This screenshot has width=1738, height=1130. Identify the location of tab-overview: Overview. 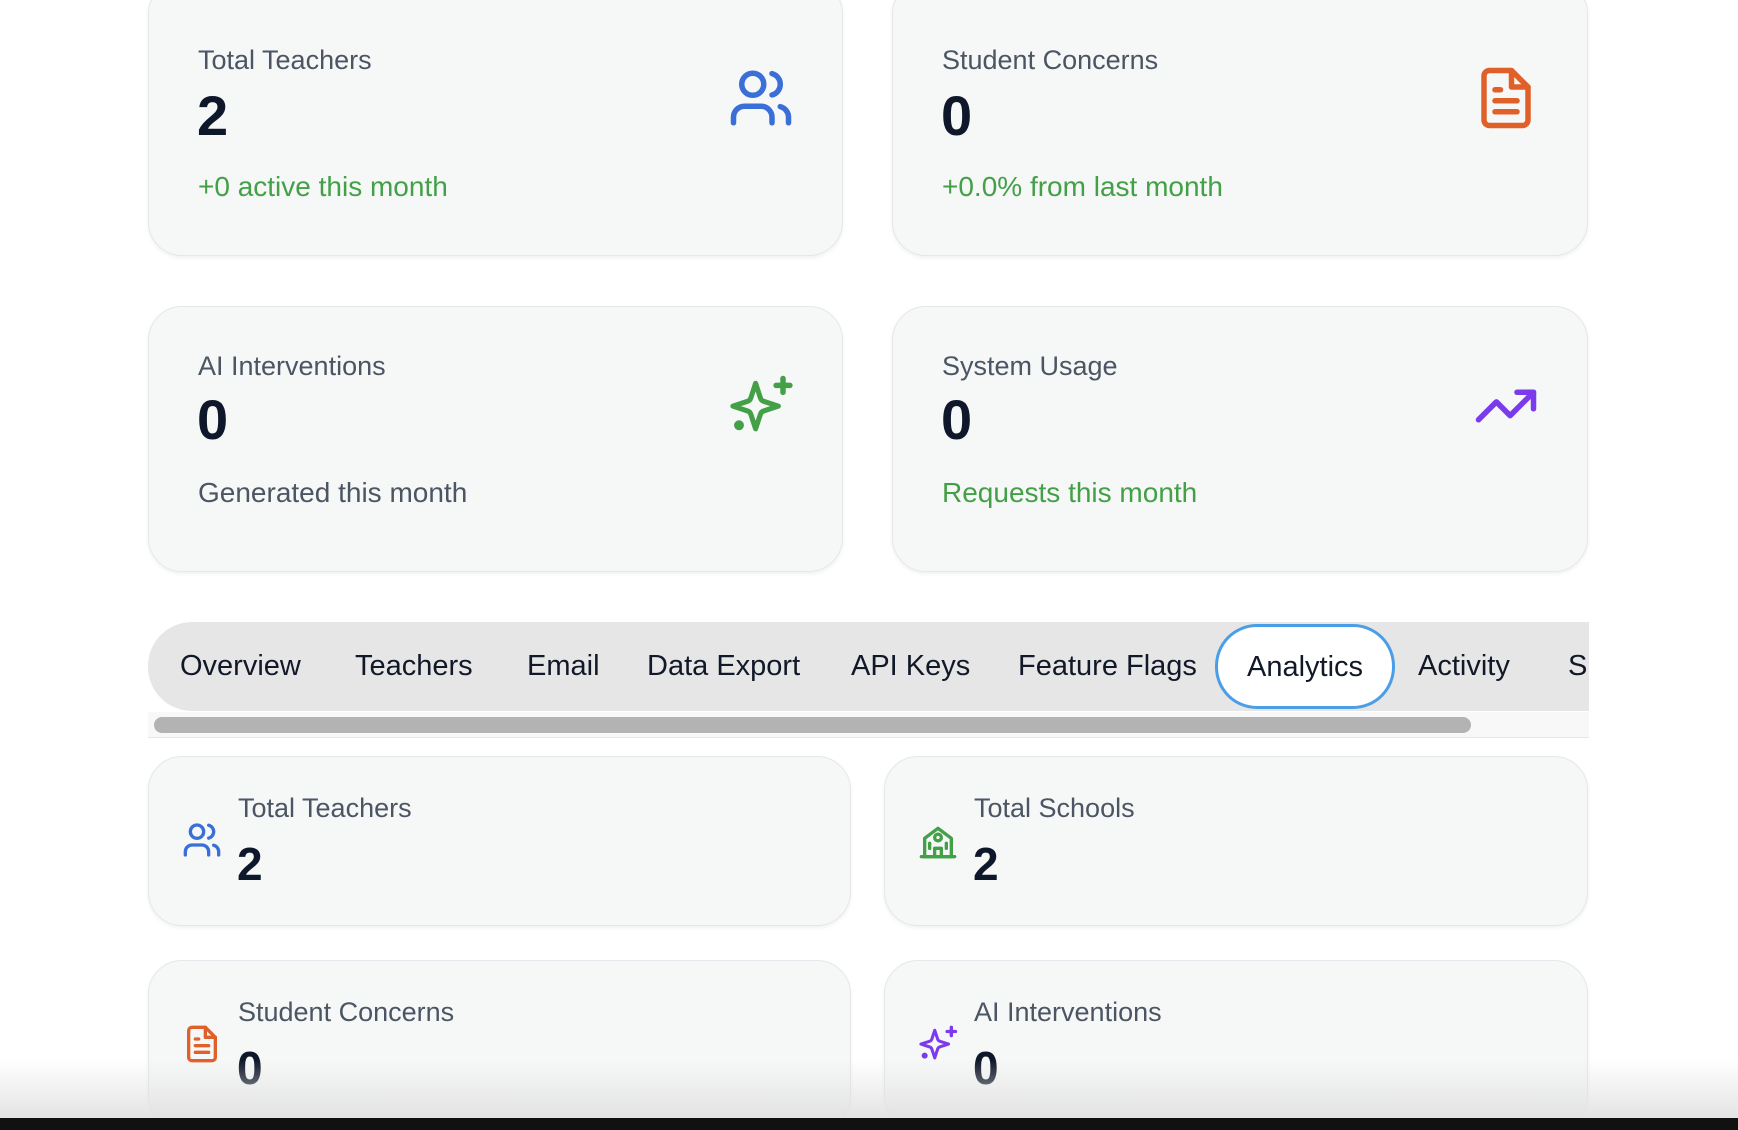
(240, 666).